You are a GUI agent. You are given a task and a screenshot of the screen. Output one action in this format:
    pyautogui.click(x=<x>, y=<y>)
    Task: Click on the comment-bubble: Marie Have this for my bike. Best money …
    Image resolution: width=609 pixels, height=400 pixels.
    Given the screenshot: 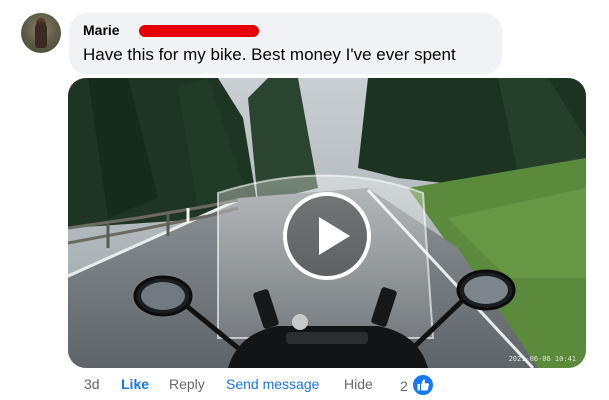 What is the action you would take?
    pyautogui.click(x=285, y=43)
    